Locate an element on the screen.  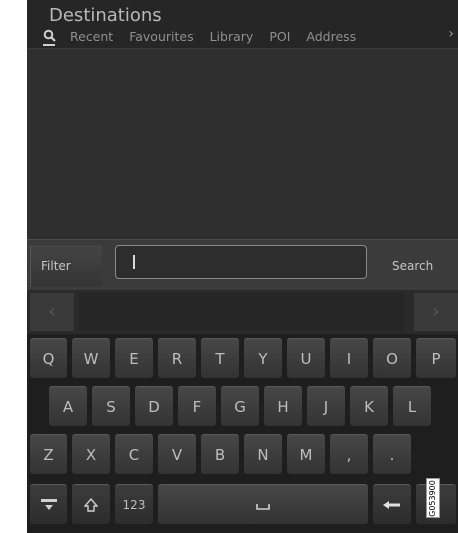
search-icon is located at coordinates (49, 35).